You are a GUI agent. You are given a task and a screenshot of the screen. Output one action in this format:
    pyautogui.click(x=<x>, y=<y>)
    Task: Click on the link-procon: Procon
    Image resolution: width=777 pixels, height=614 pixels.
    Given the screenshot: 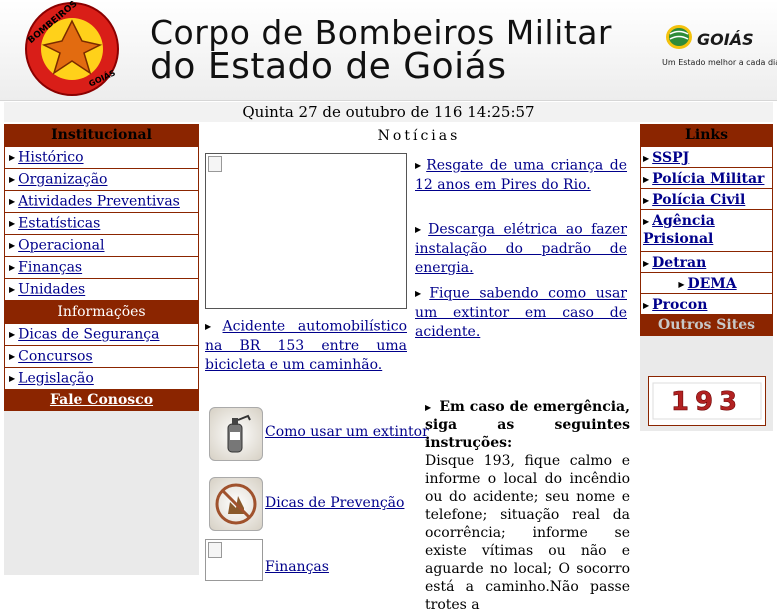 What is the action you would take?
    pyautogui.click(x=679, y=305)
    